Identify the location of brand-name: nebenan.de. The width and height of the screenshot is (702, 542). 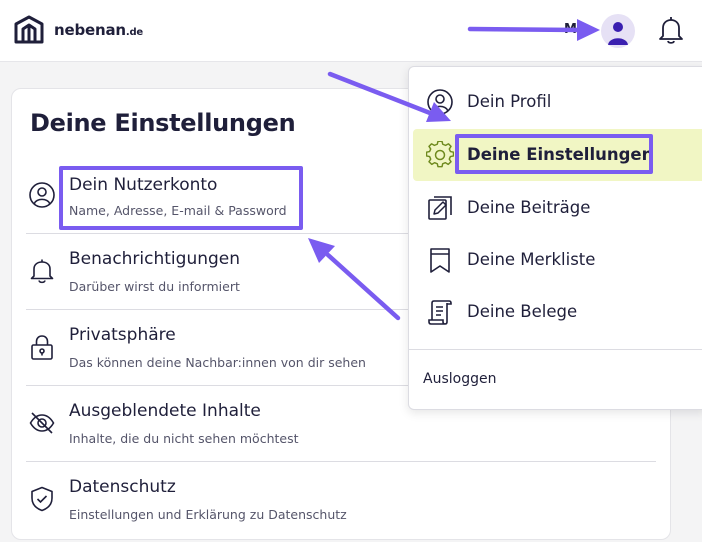
(98, 30).